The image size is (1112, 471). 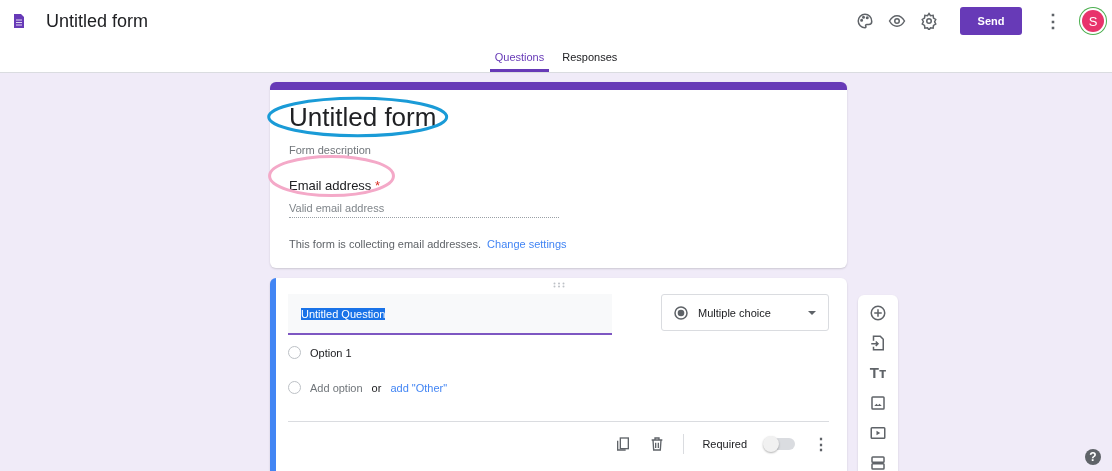 I want to click on tab: Responses, so click(x=590, y=57).